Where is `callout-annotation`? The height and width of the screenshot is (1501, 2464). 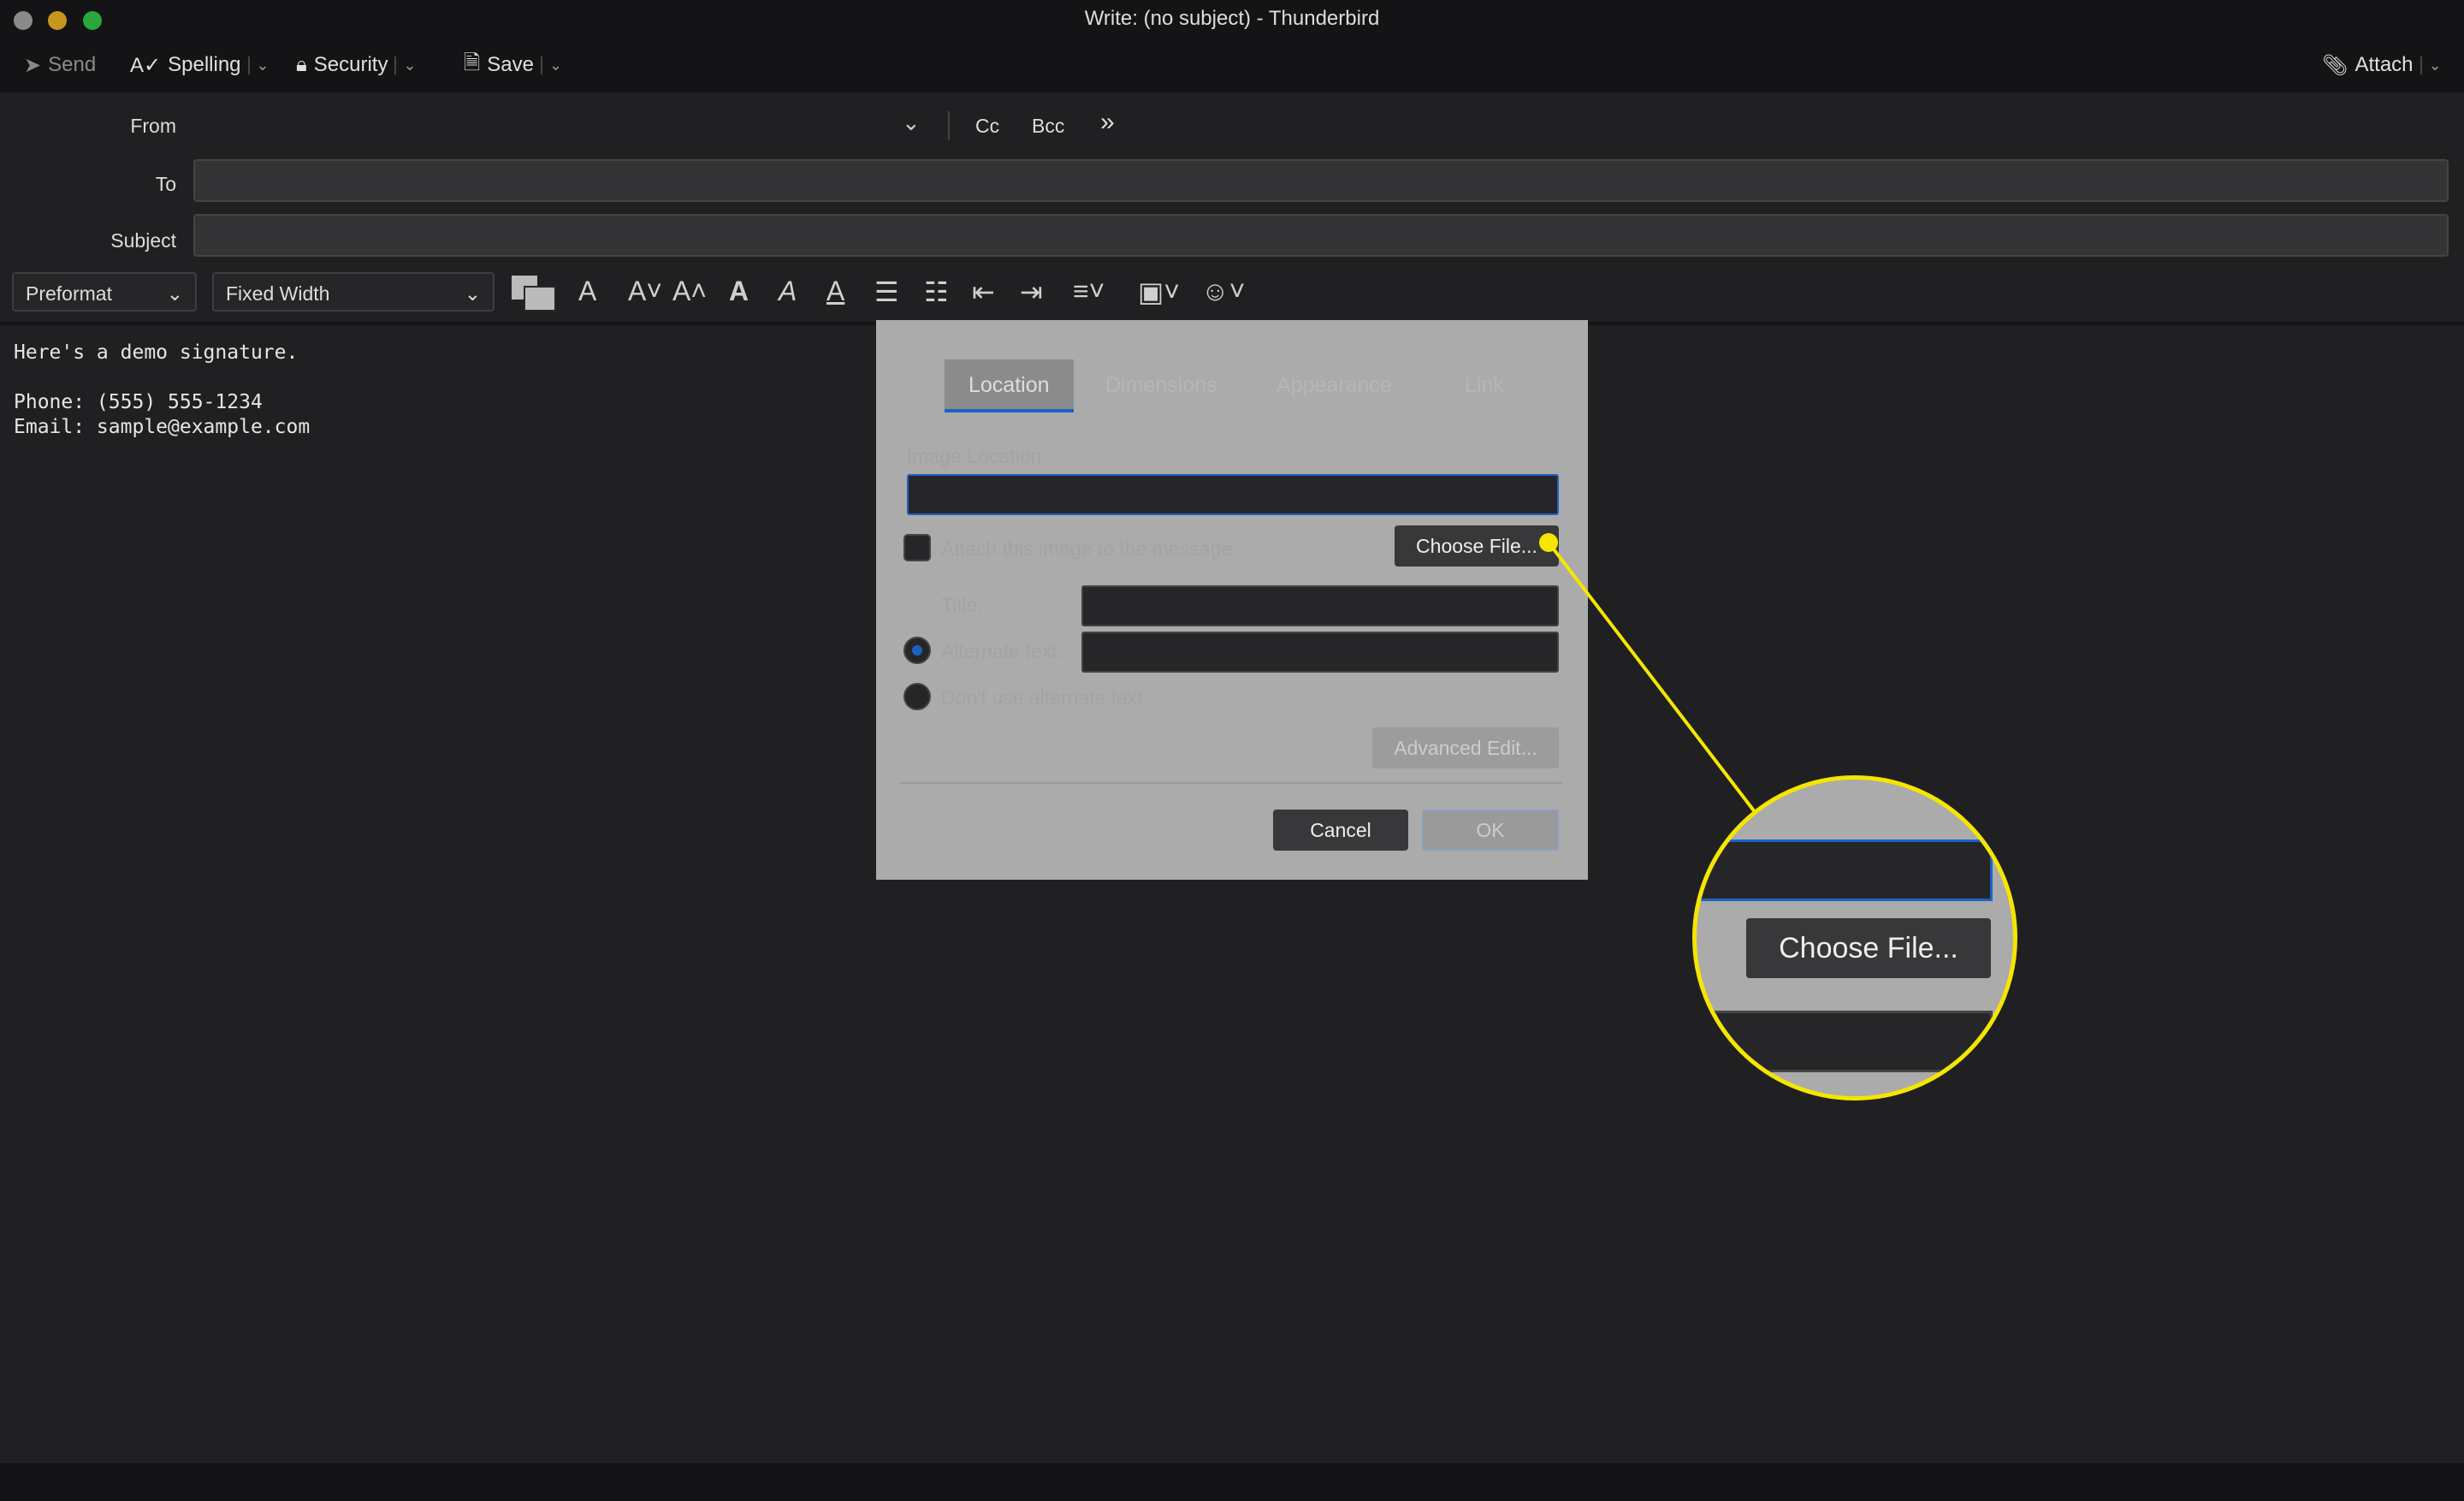
callout-annotation is located at coordinates (1648, 674).